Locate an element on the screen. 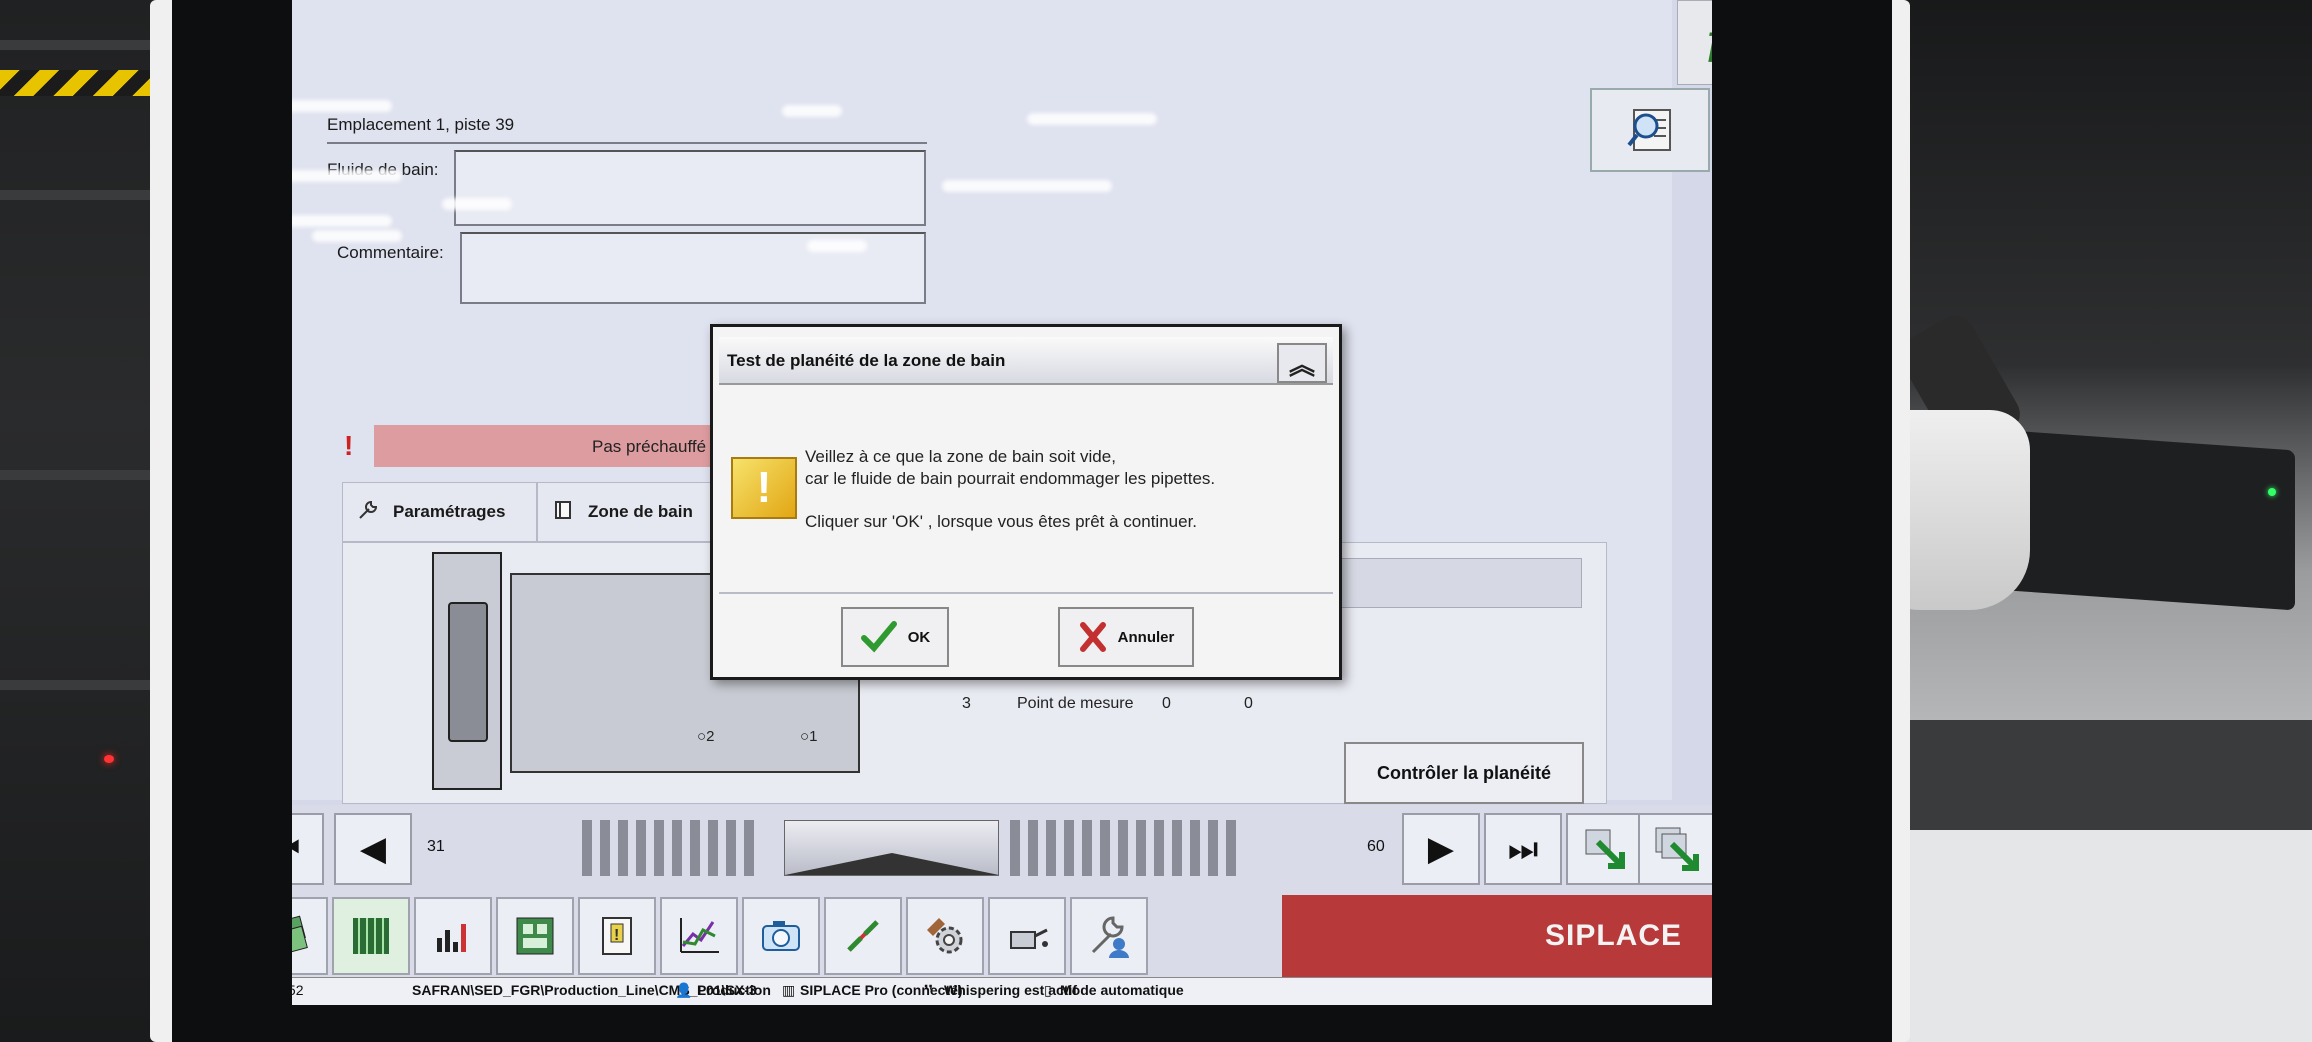 The height and width of the screenshot is (1042, 2312). chevron-up-icon: ︽ is located at coordinates (1301, 364).